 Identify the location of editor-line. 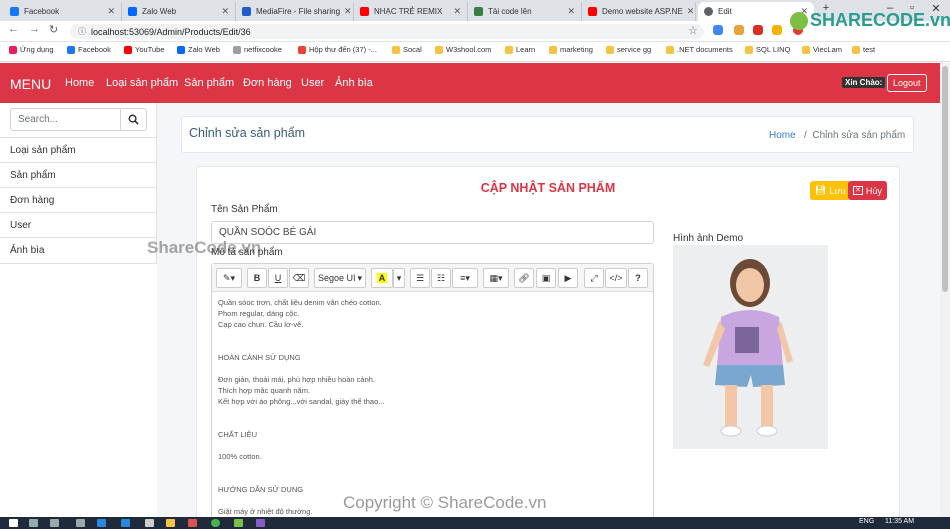
(433, 368).